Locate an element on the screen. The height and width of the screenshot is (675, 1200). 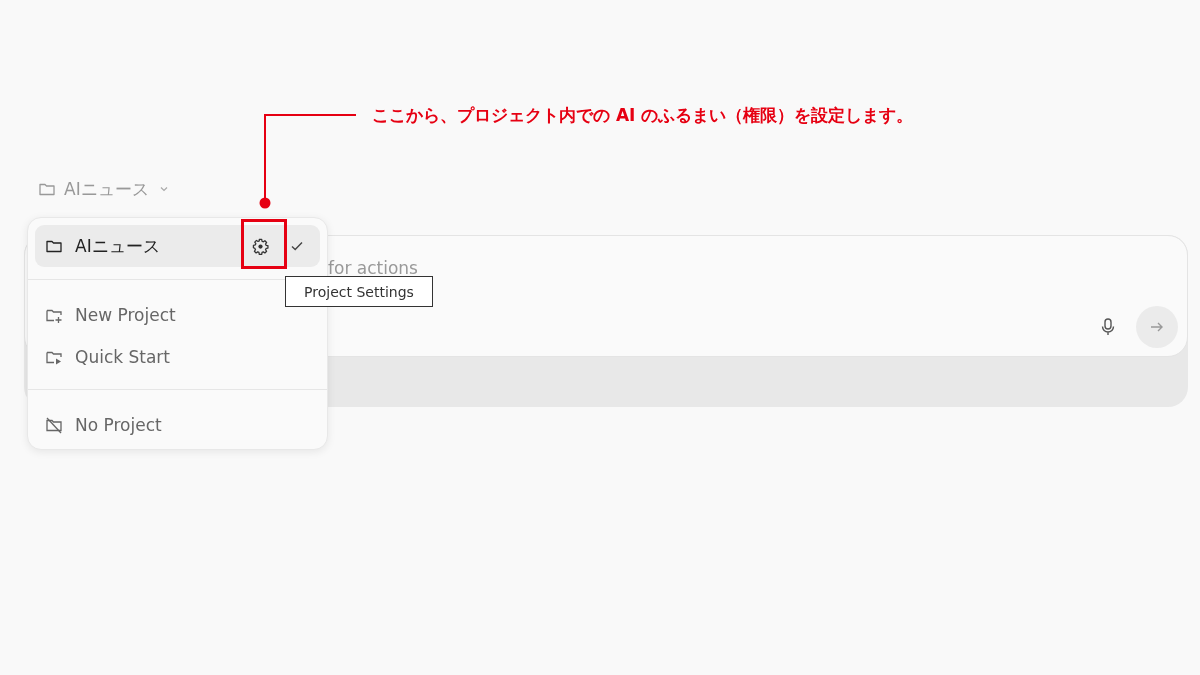
chevron-down-icon is located at coordinates (163, 189).